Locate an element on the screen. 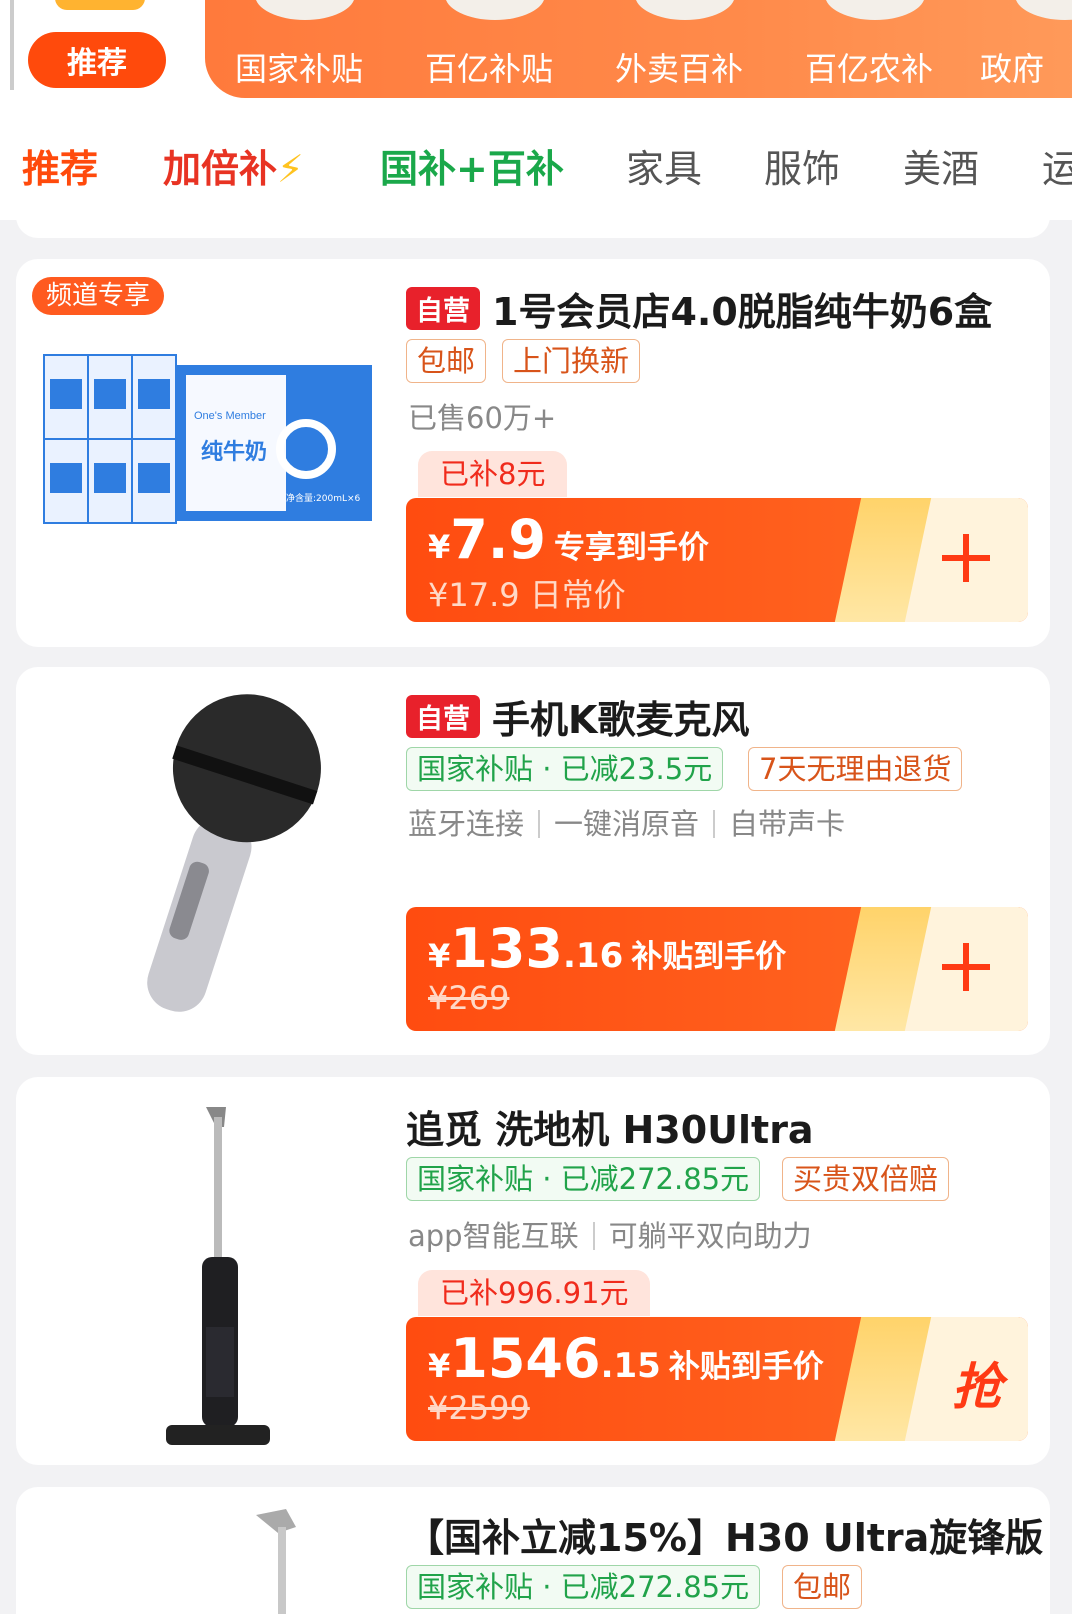  tag-7day-return: 7天无理由退货 is located at coordinates (855, 769).